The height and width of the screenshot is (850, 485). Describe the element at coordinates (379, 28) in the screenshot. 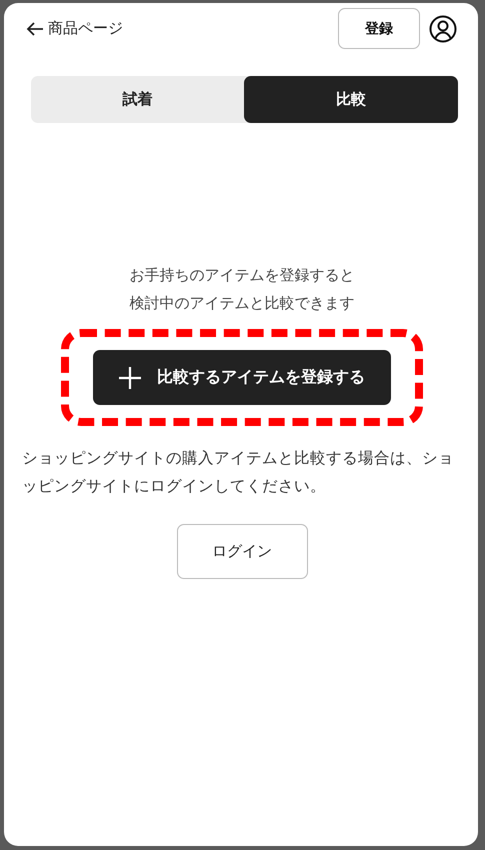

I see `register-button: 登録` at that location.